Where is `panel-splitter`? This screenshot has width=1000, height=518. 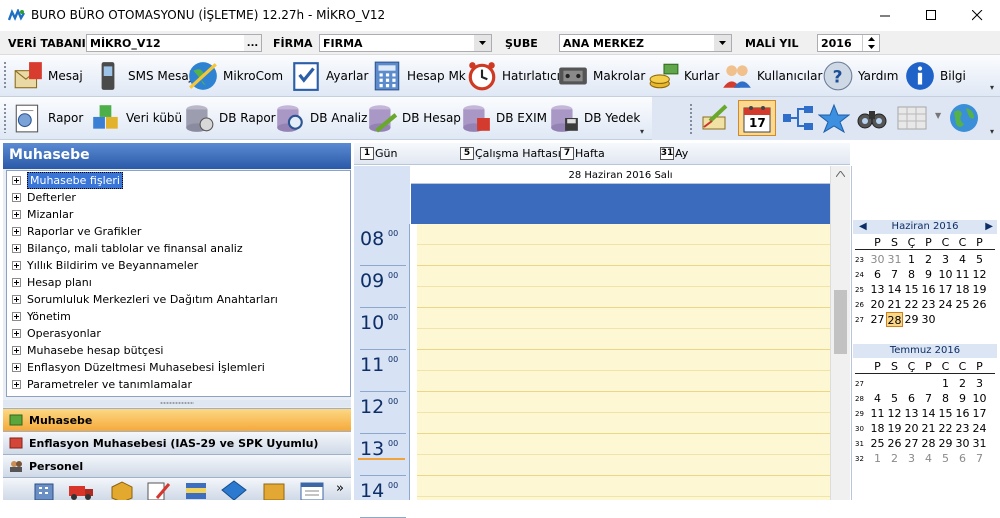 panel-splitter is located at coordinates (177, 403).